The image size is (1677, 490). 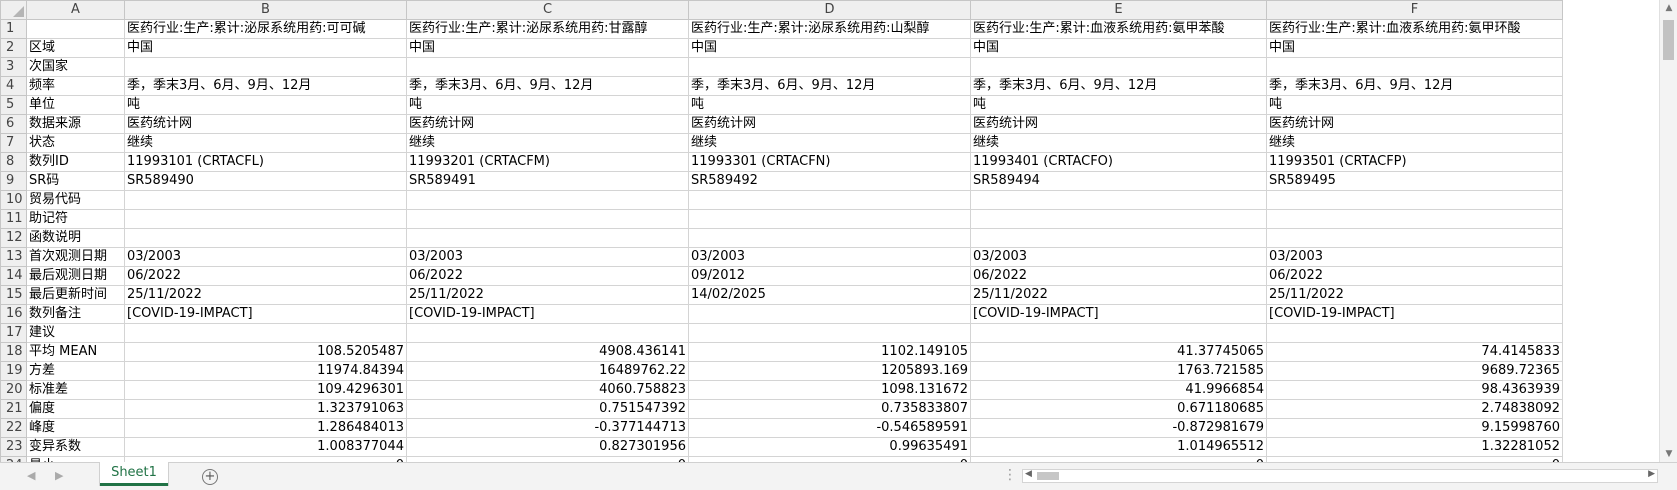 What do you see at coordinates (265, 105) in the screenshot?
I see `cell-b: 吨` at bounding box center [265, 105].